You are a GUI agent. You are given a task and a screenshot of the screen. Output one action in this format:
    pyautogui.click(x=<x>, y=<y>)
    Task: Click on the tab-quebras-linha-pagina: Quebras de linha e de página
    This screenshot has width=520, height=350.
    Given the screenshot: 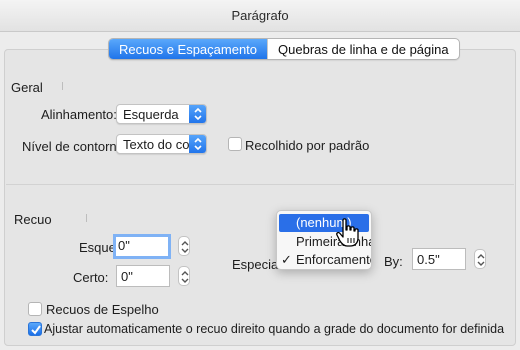 What is the action you would take?
    pyautogui.click(x=363, y=49)
    